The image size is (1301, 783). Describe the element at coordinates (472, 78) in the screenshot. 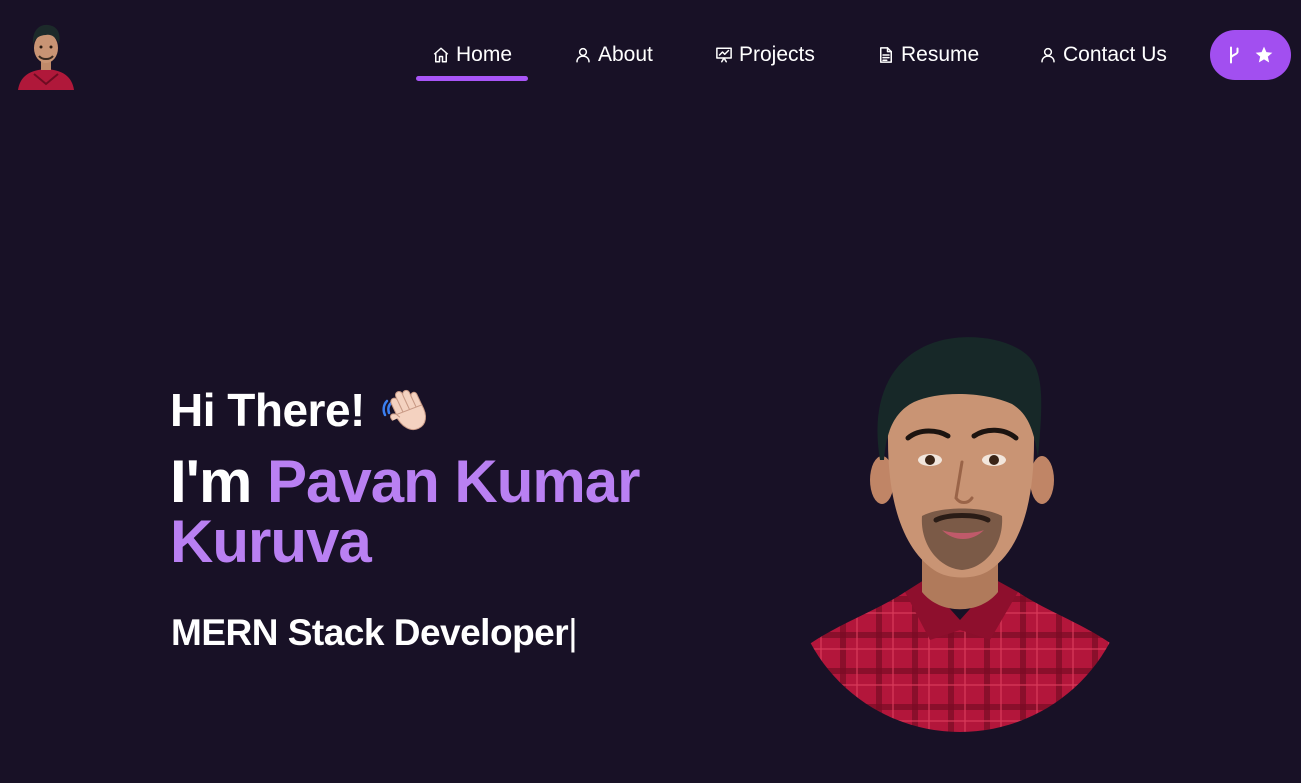

I see `active-nav-underline` at that location.